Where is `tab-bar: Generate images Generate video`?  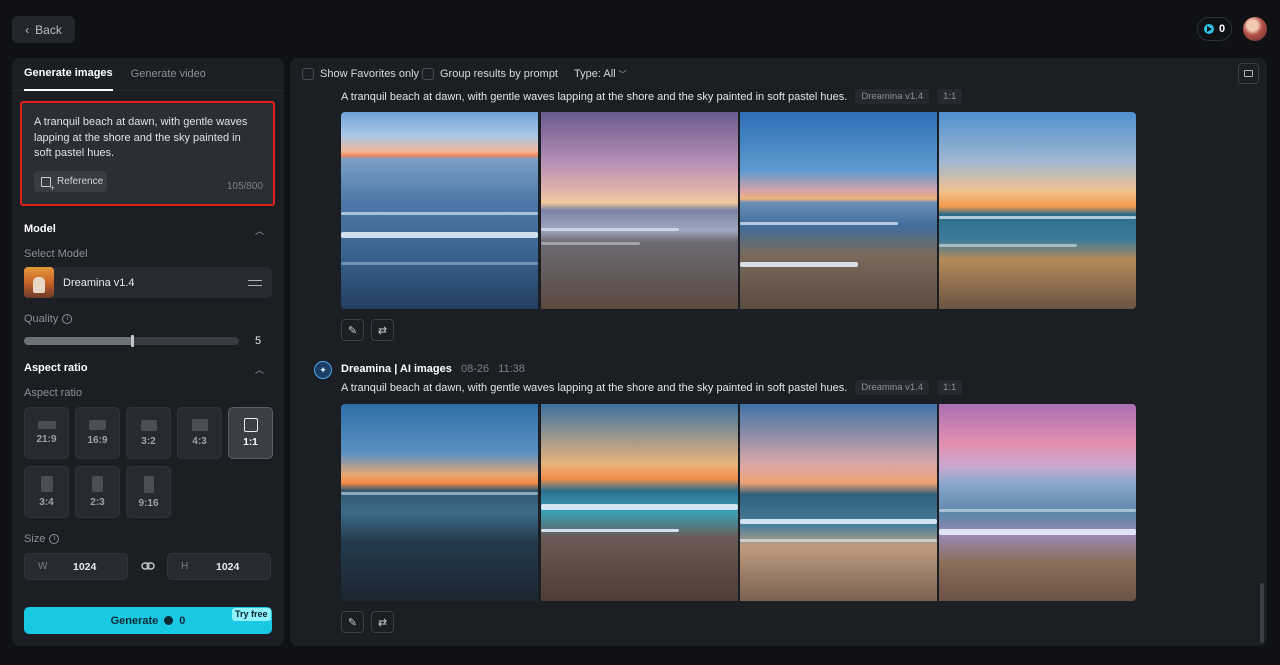
tab-bar: Generate images Generate video is located at coordinates (148, 74).